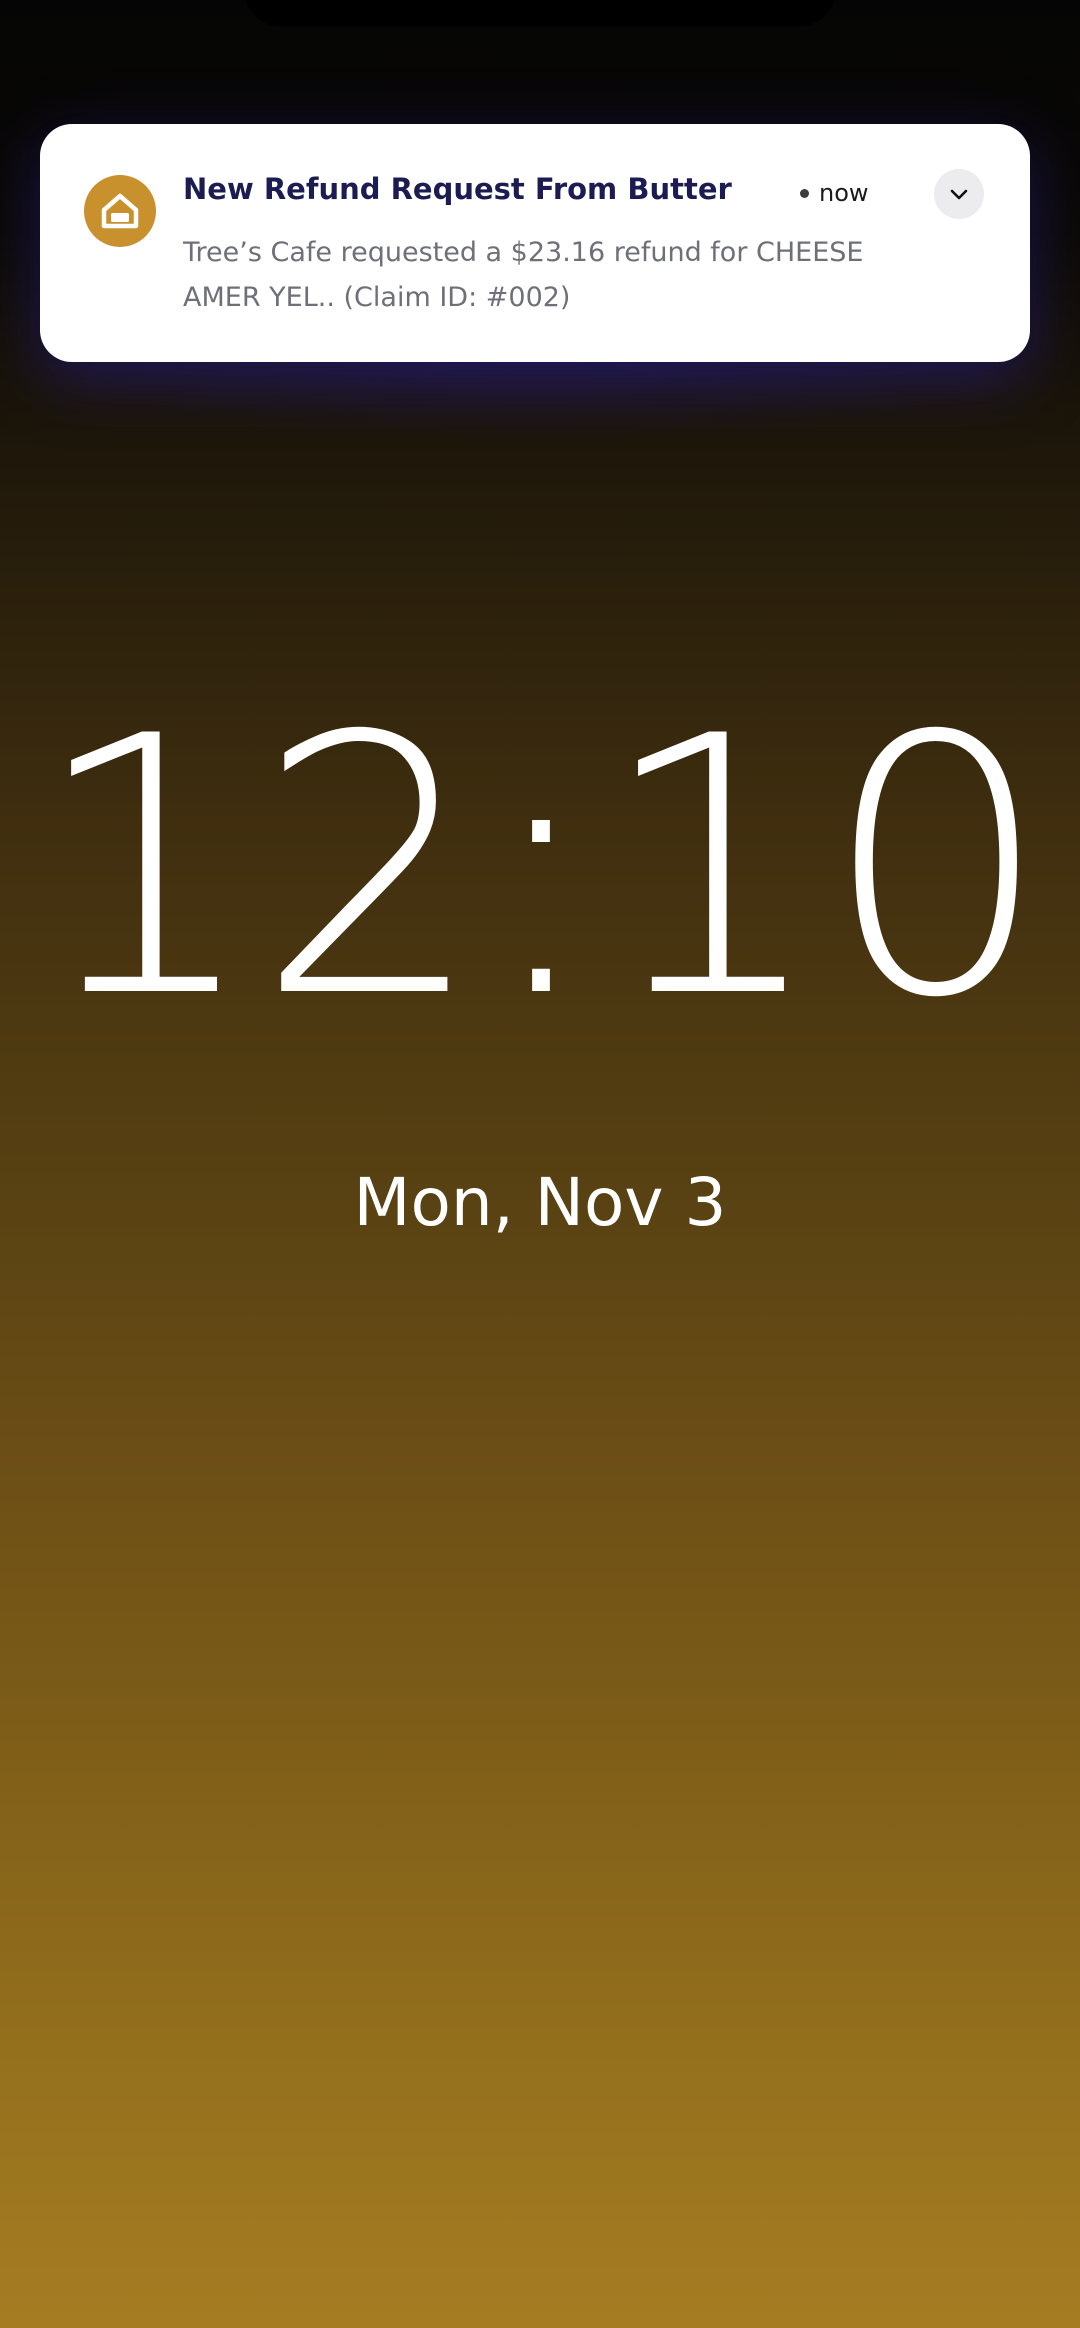  I want to click on house-icon, so click(120, 211).